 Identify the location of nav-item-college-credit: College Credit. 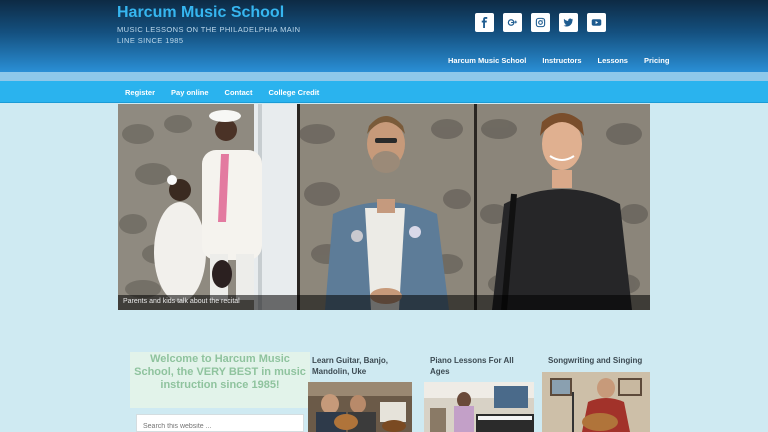
(293, 92).